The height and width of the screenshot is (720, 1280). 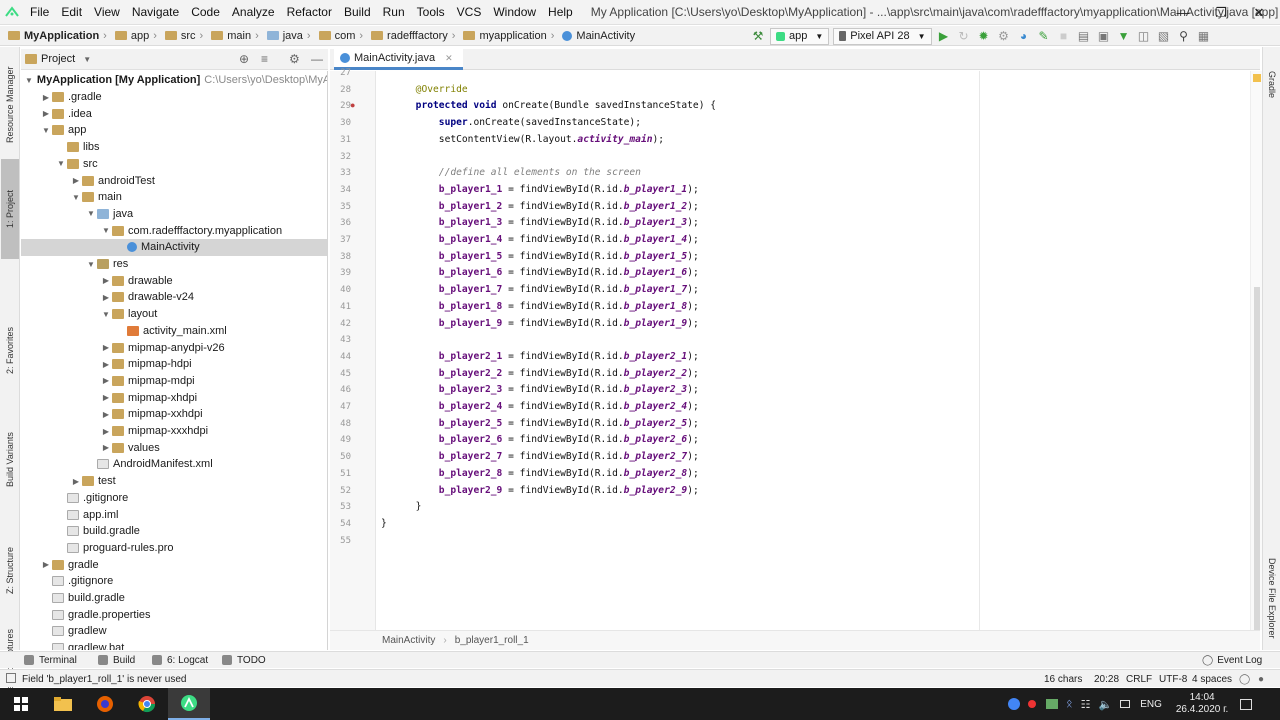 I want to click on breadcrumb-item-myapplication: myapplication ›, so click(x=510, y=36).